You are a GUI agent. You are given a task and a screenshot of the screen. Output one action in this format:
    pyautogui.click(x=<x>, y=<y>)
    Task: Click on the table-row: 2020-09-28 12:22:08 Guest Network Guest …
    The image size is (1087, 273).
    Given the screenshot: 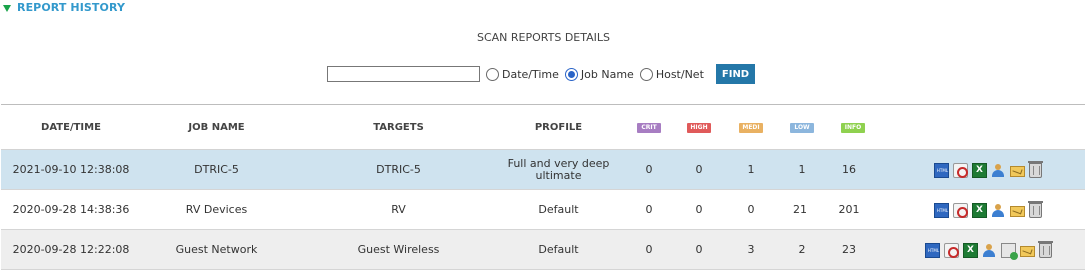 What is the action you would take?
    pyautogui.click(x=543, y=250)
    